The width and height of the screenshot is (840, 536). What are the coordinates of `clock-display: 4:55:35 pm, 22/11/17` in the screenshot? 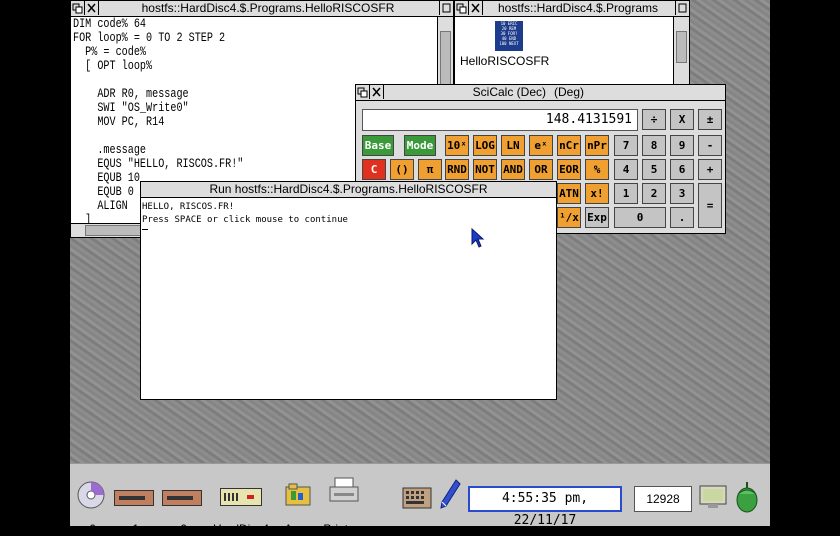 It's located at (545, 507).